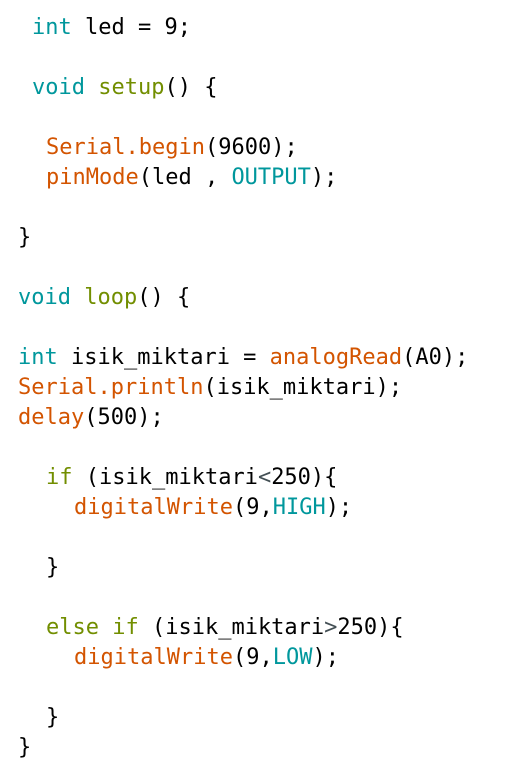  What do you see at coordinates (331, 627) in the screenshot?
I see `code-token: >` at bounding box center [331, 627].